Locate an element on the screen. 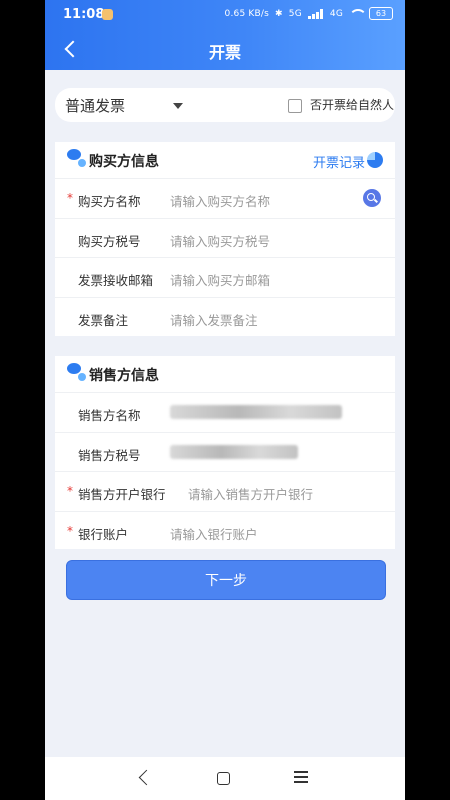 The height and width of the screenshot is (800, 450). invoice-remark-row: 发票备注 请输入发票备注 is located at coordinates (225, 317).